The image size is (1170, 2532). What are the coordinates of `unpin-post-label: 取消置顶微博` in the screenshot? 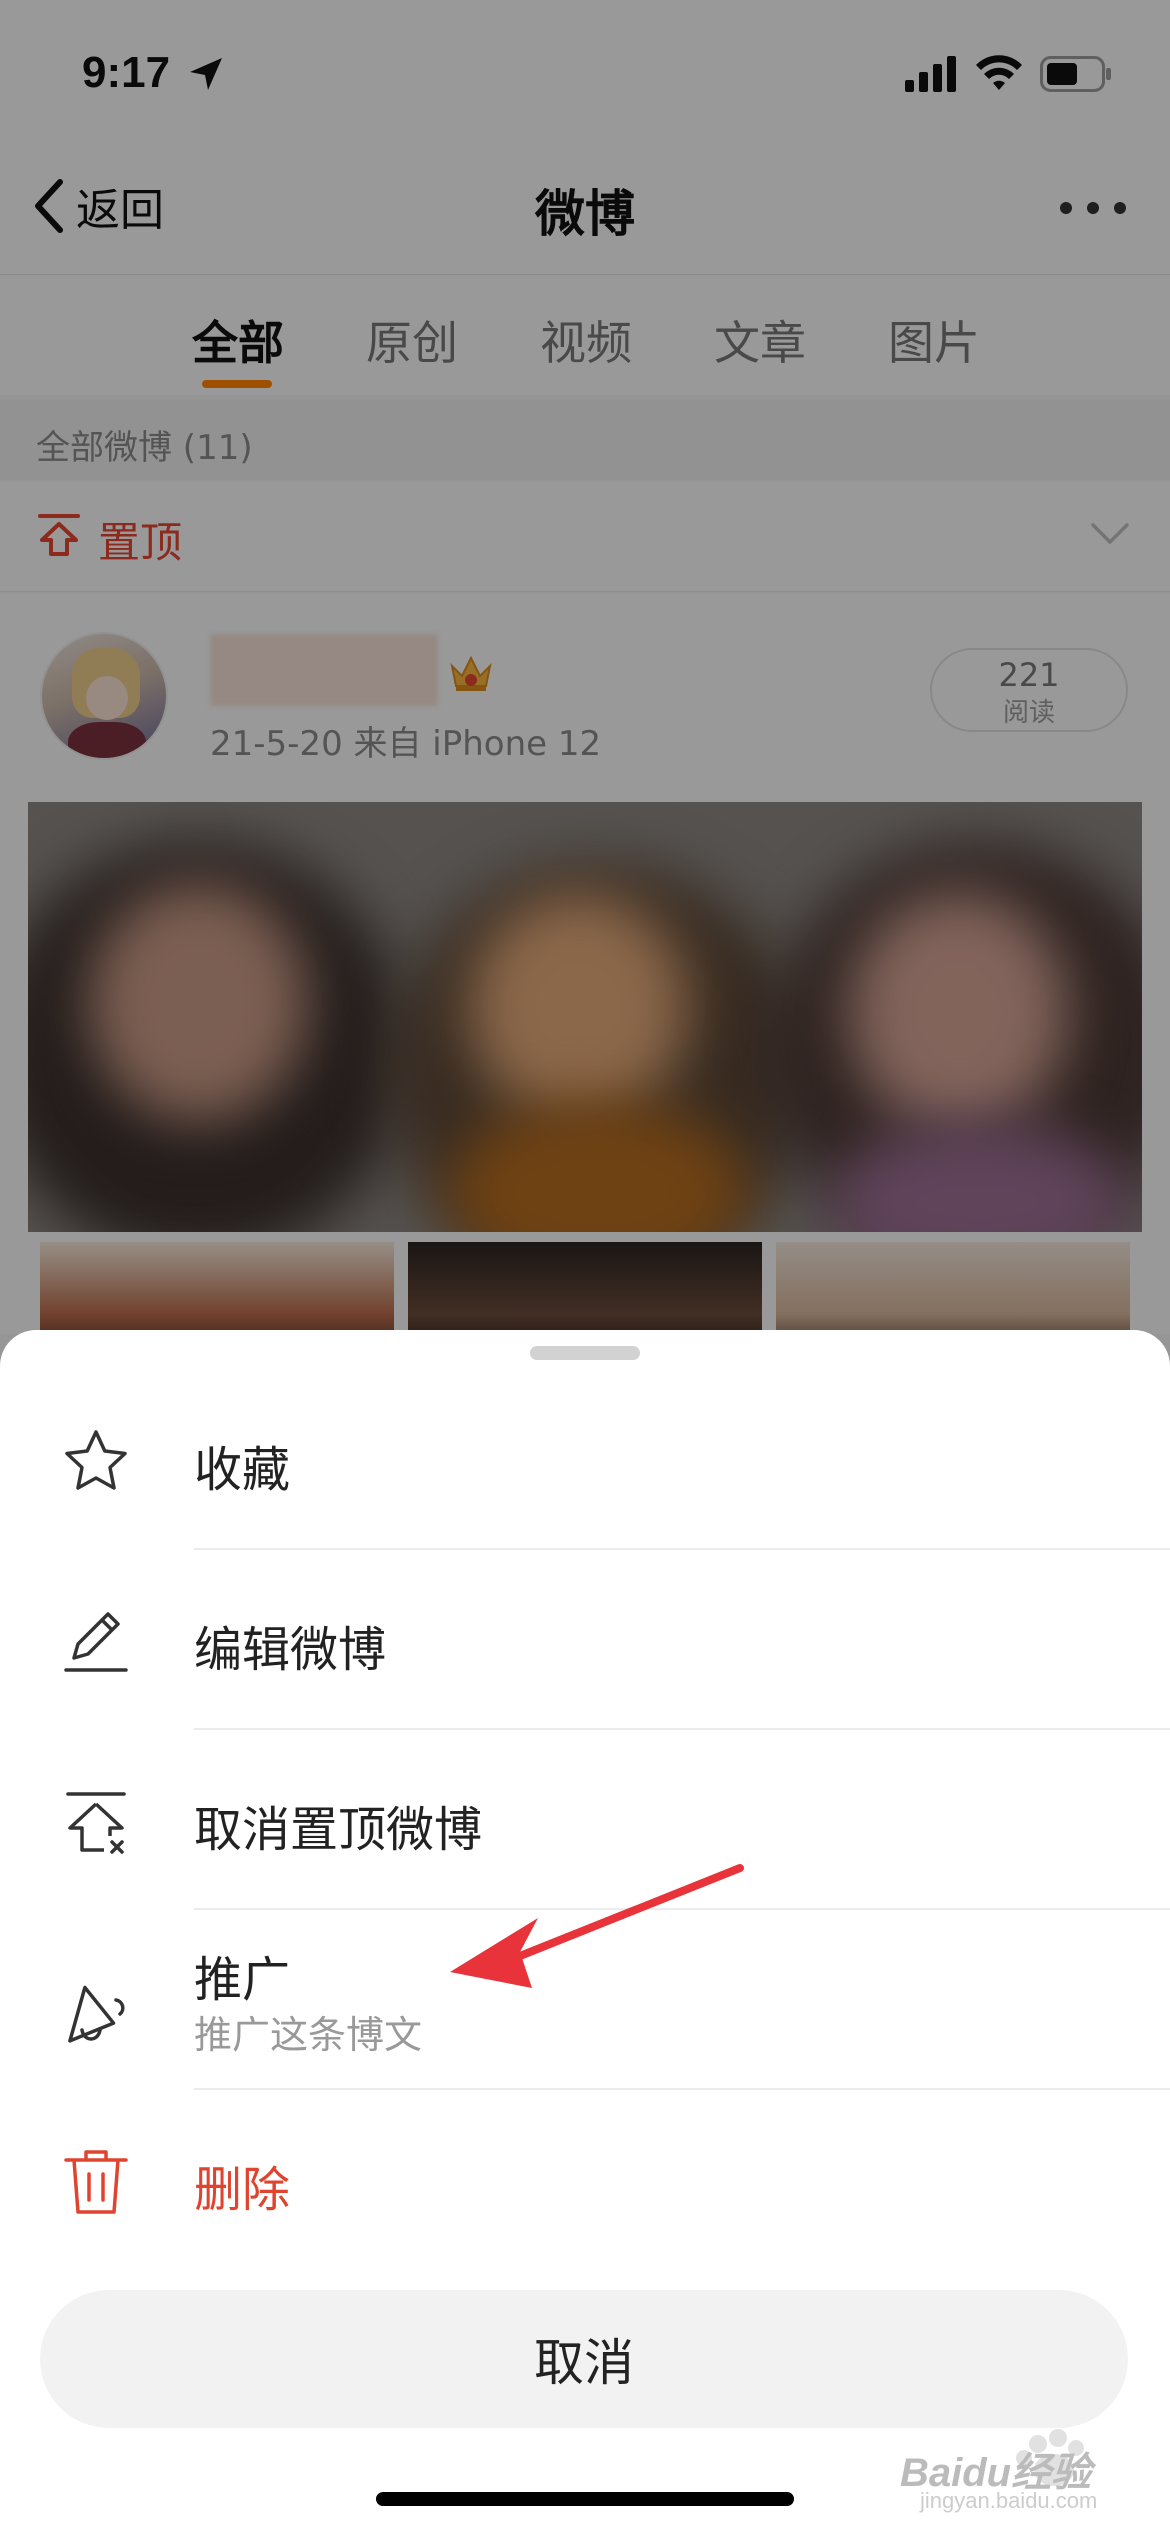 It's located at (338, 1830).